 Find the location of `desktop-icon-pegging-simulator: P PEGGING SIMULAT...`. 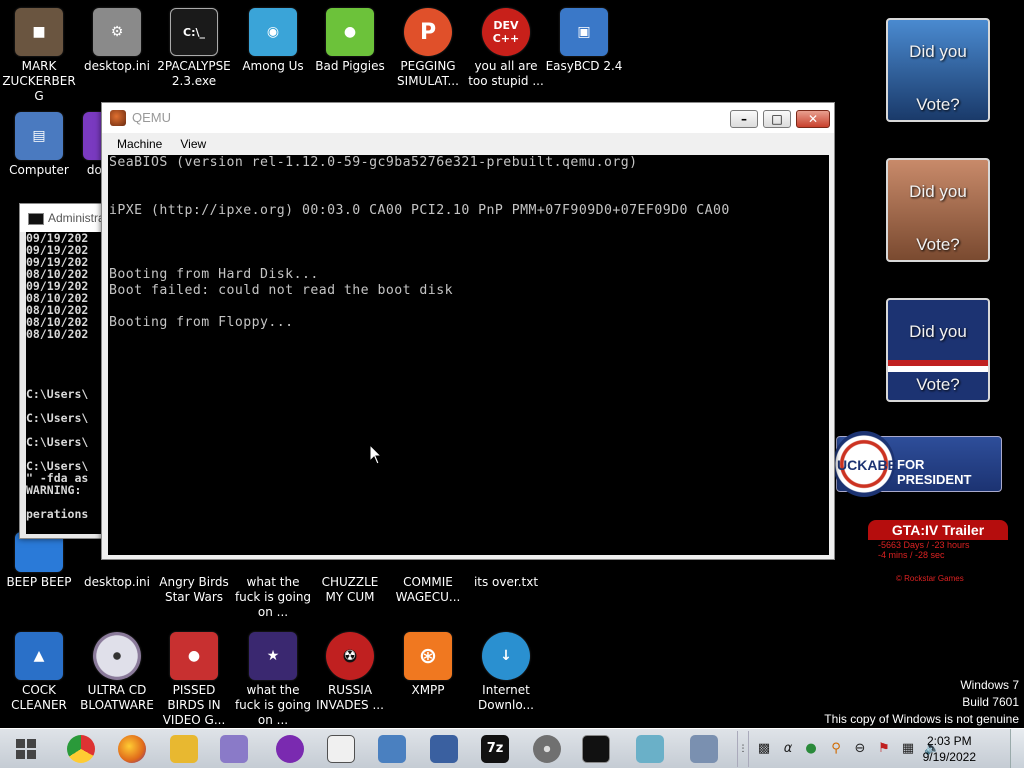

desktop-icon-pegging-simulator: P PEGGING SIMULAT... is located at coordinates (428, 48).